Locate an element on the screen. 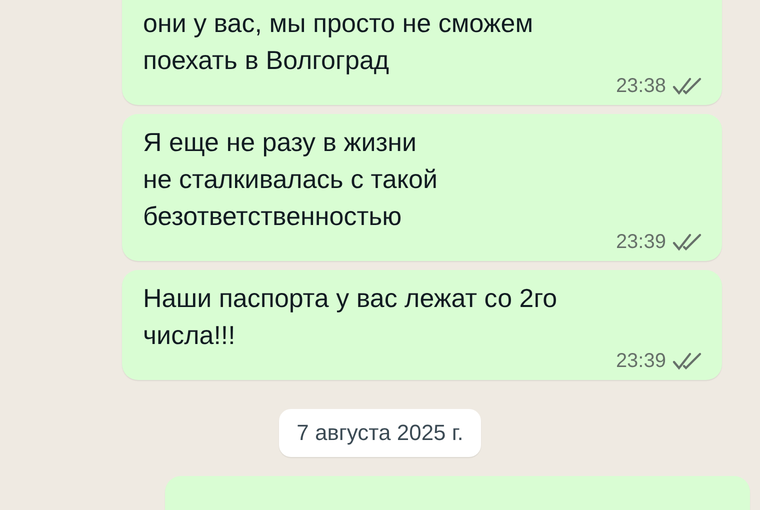  message-time: 23:38 is located at coordinates (641, 86).